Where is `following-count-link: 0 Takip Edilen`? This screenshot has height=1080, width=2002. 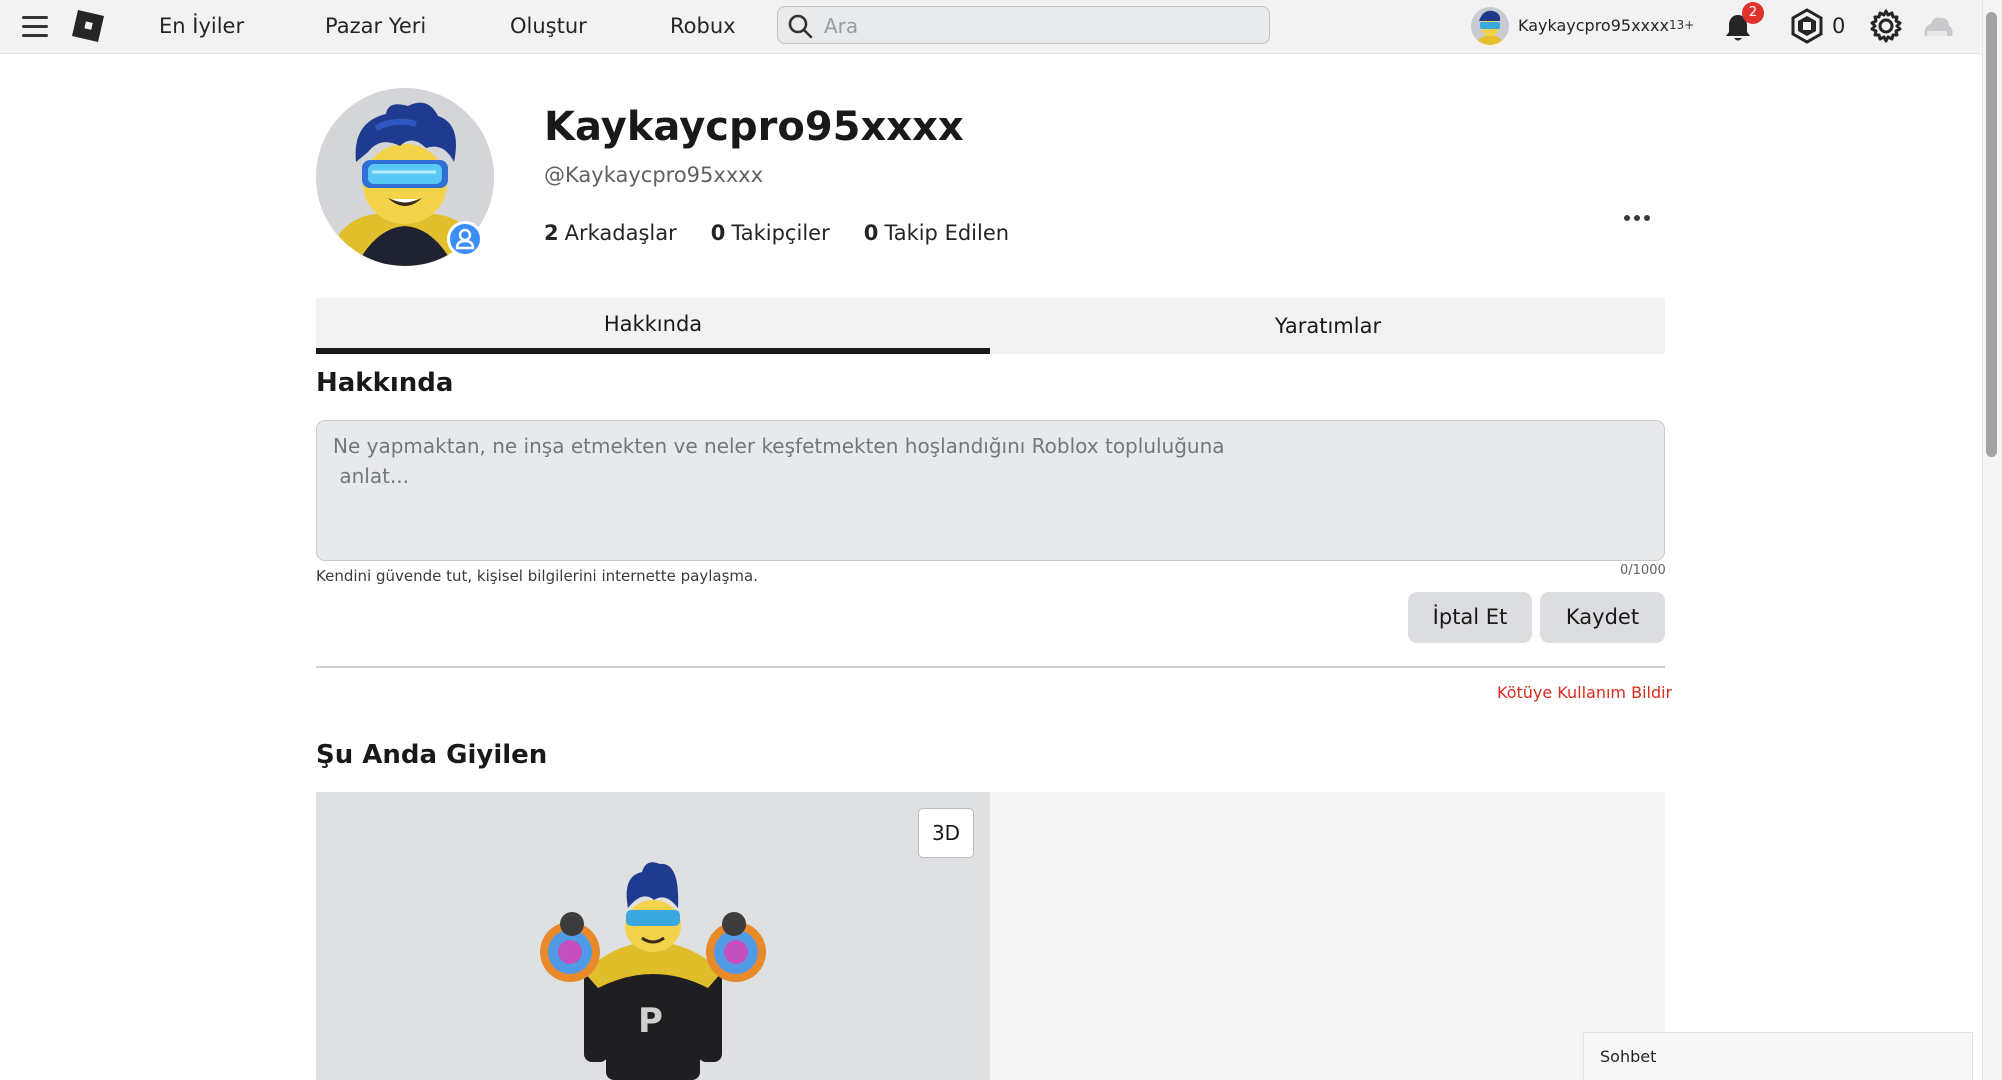 following-count-link: 0 Takip Edilen is located at coordinates (936, 233).